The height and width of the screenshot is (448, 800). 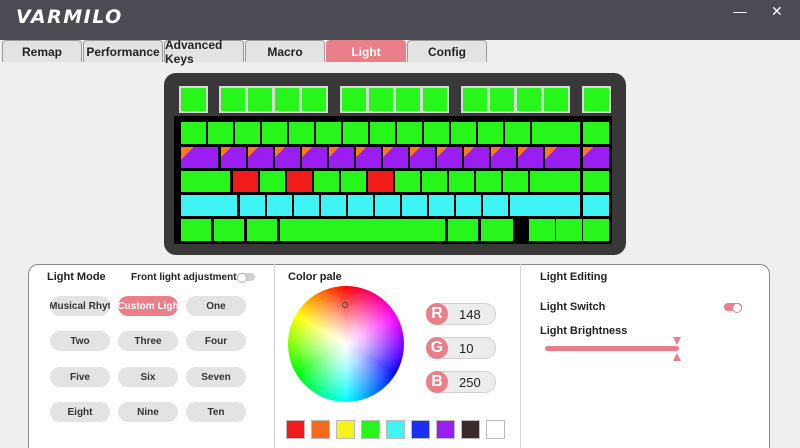 I want to click on tab-macro: Macro, so click(x=285, y=51).